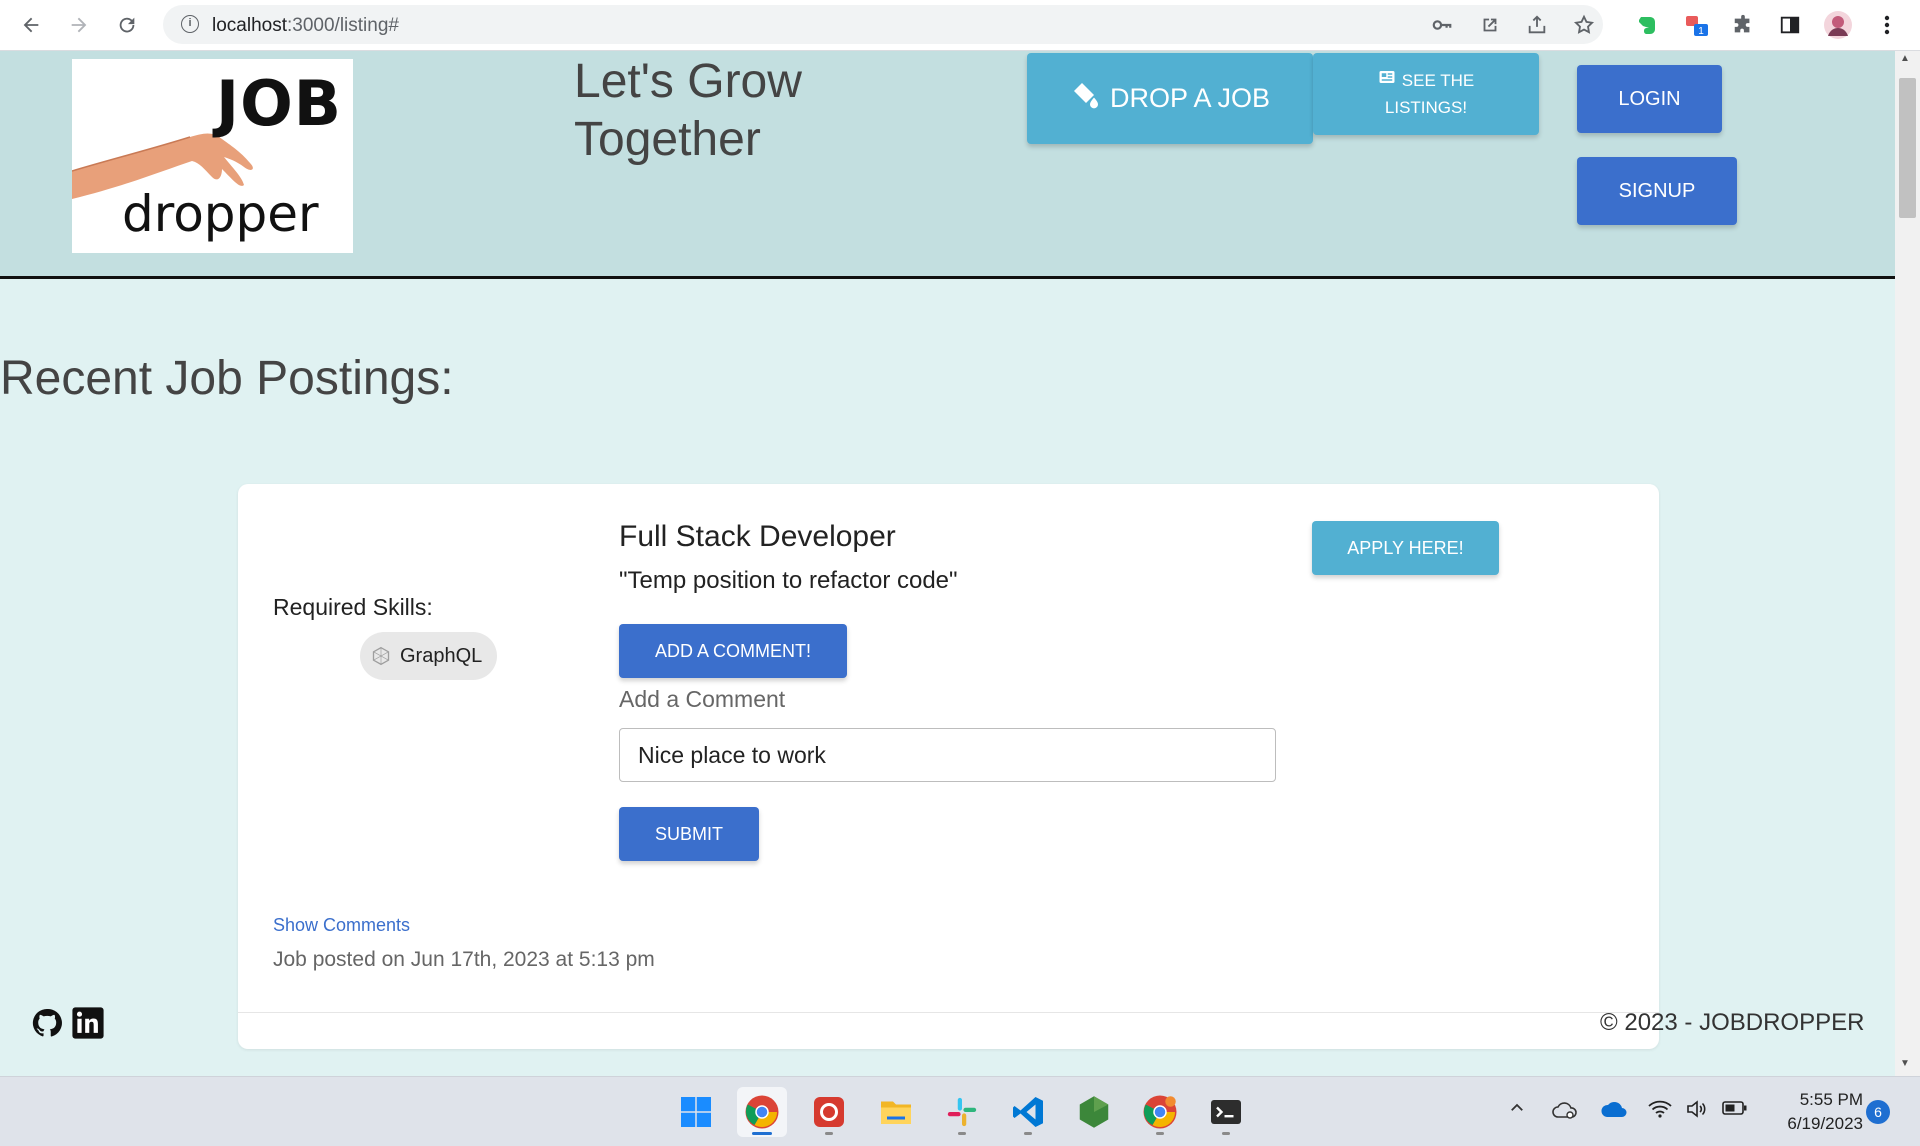 The height and width of the screenshot is (1146, 1920). What do you see at coordinates (1660, 1112) in the screenshot?
I see `wifi-icon` at bounding box center [1660, 1112].